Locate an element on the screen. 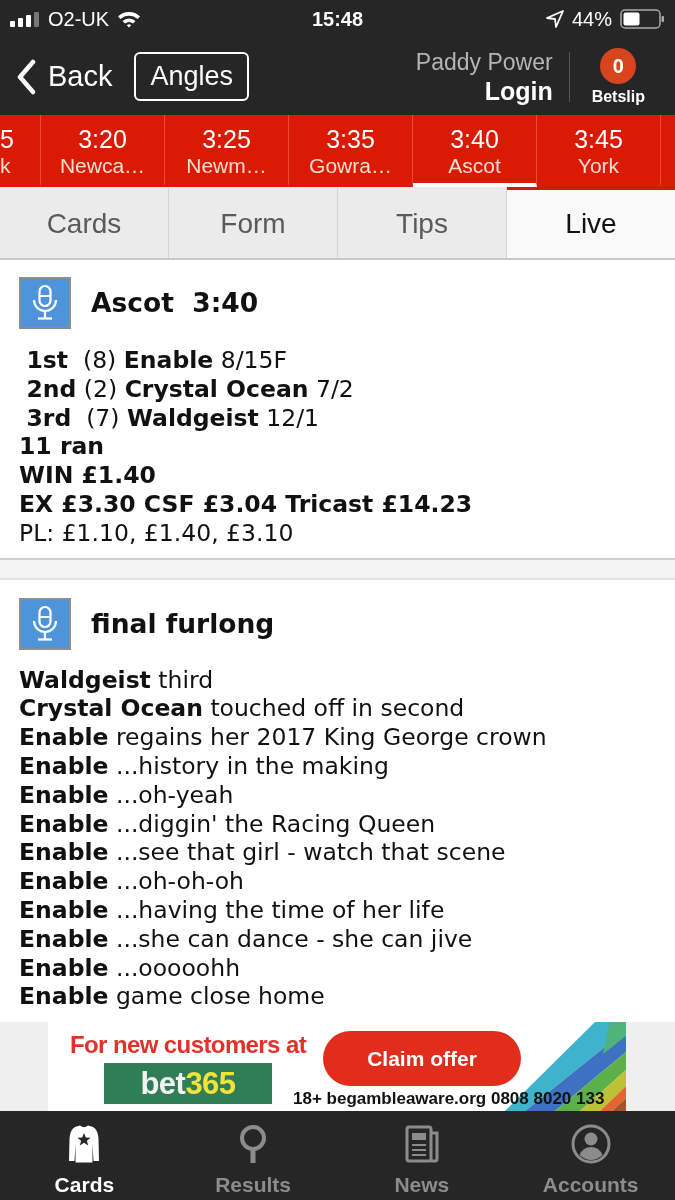 Image resolution: width=675 pixels, height=1200 pixels. place-dividends: PL: £1.10, £1.40, £3.10 is located at coordinates (156, 533).